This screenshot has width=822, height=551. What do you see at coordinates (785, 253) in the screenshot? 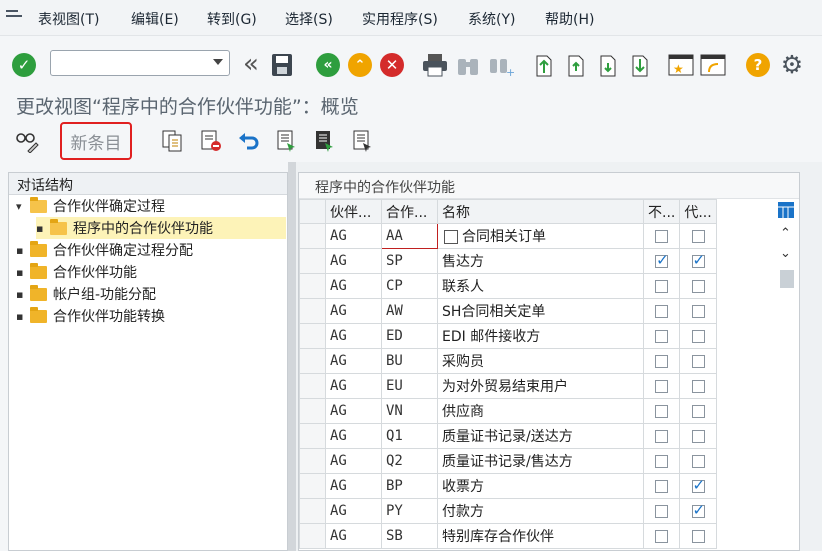
I see `scroll-down-icon: ⌄` at bounding box center [785, 253].